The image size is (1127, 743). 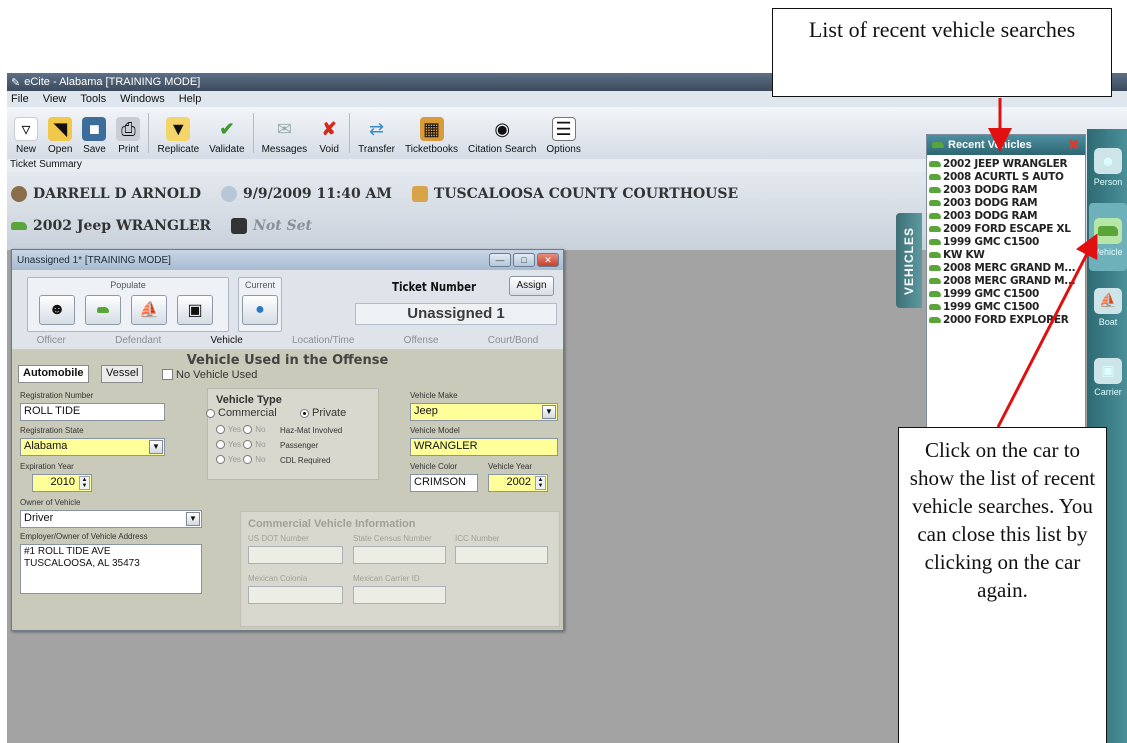 What do you see at coordinates (138, 342) in the screenshot?
I see `step-defendant: Defendant` at bounding box center [138, 342].